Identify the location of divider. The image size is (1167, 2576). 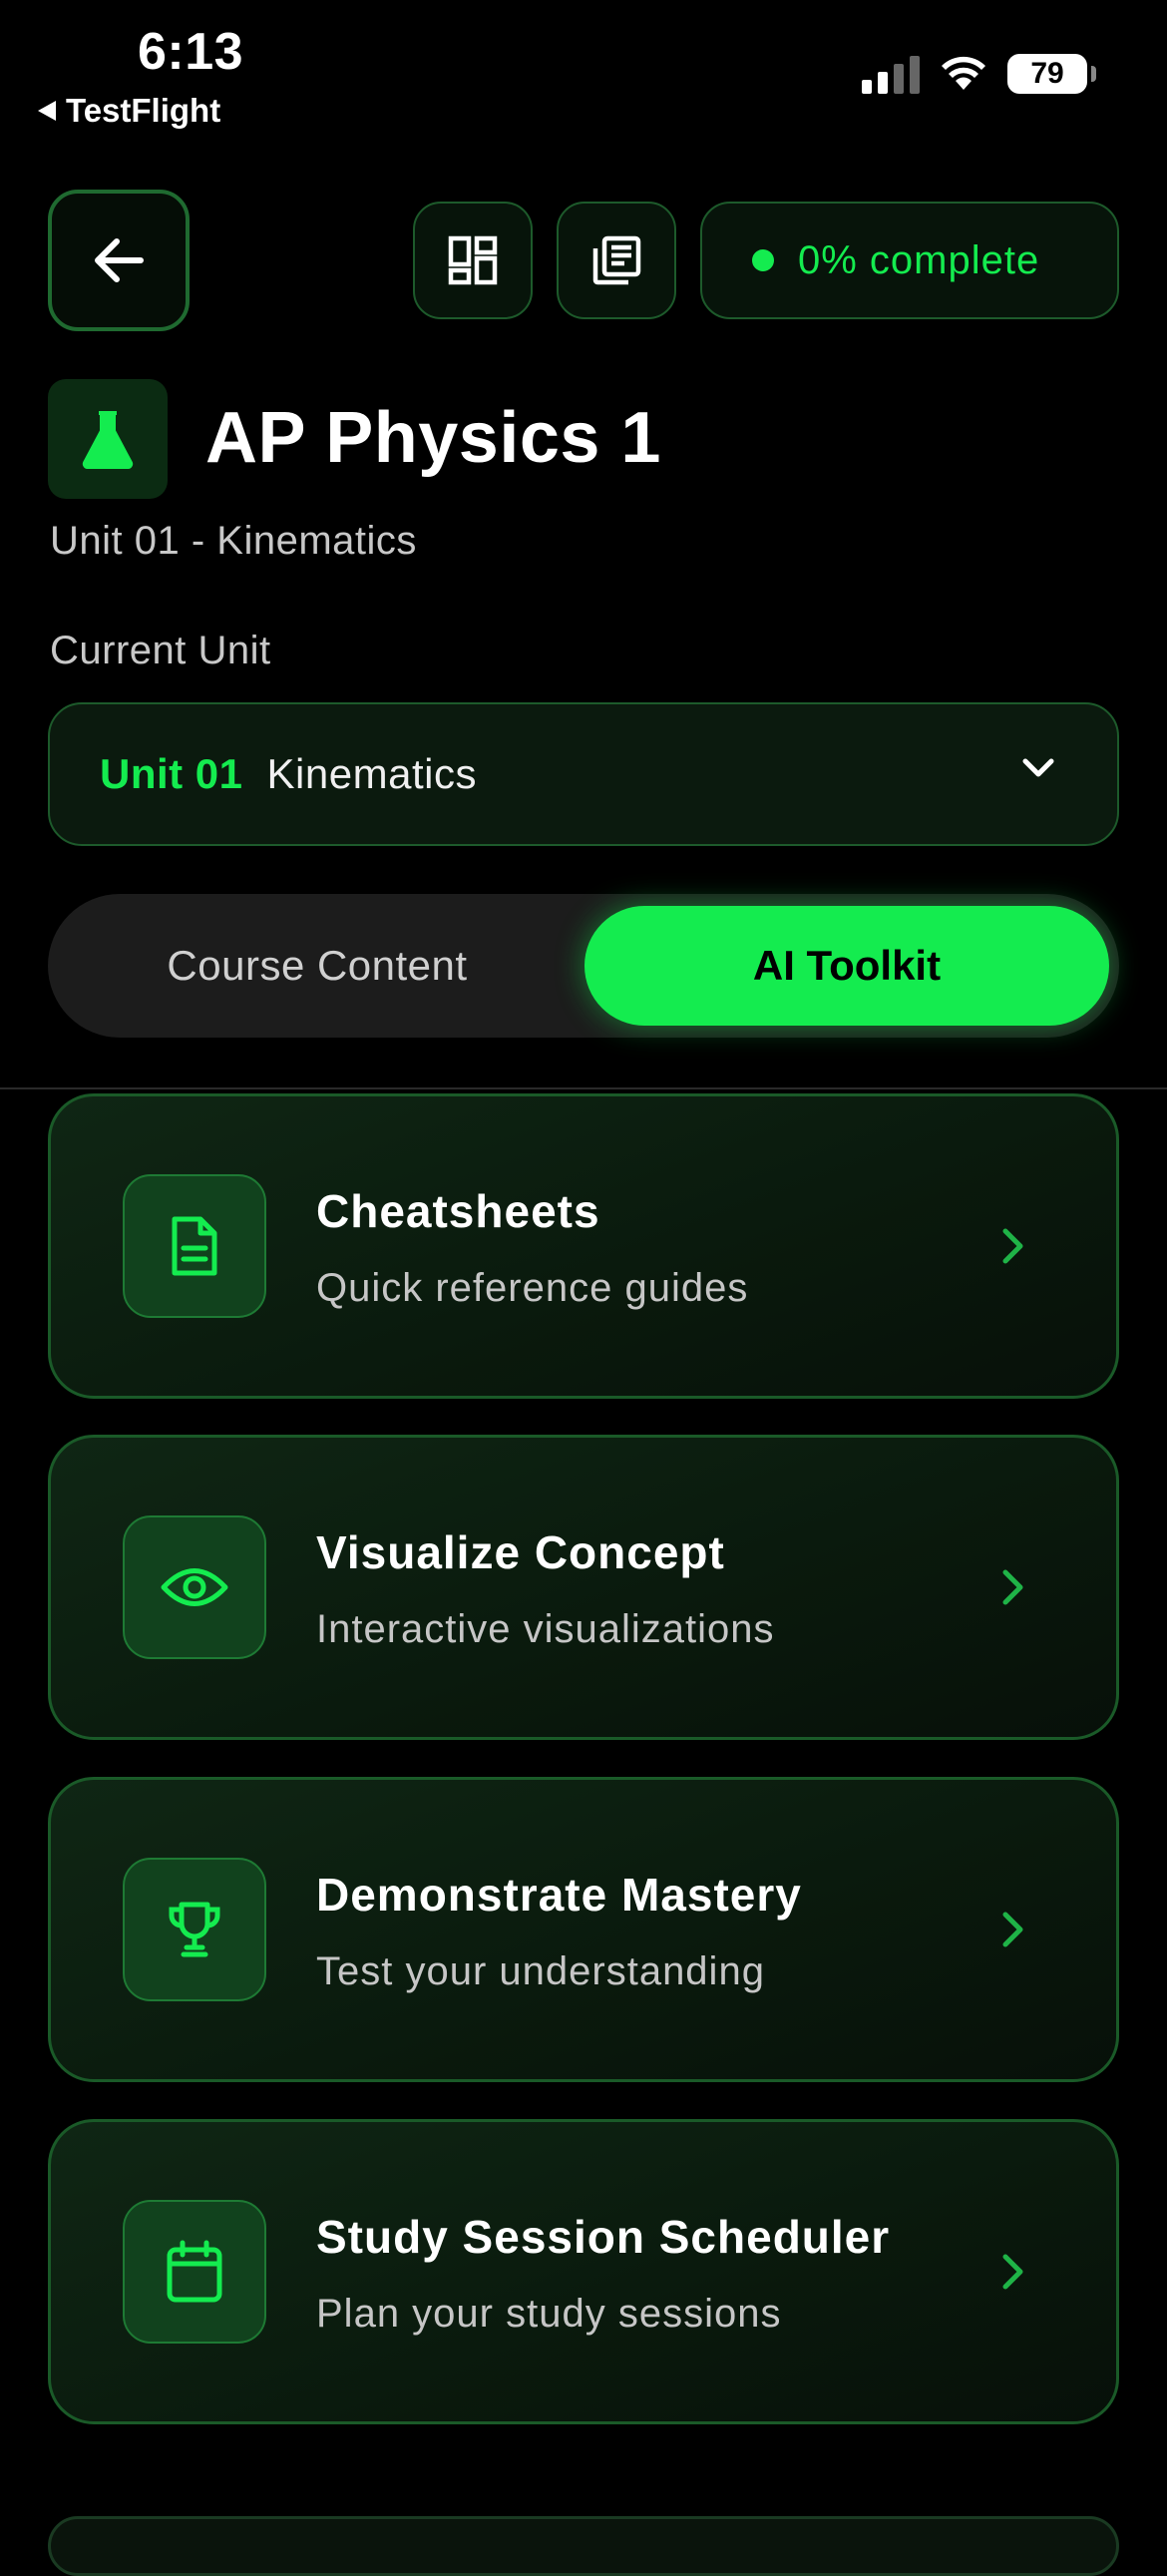
(583, 1088).